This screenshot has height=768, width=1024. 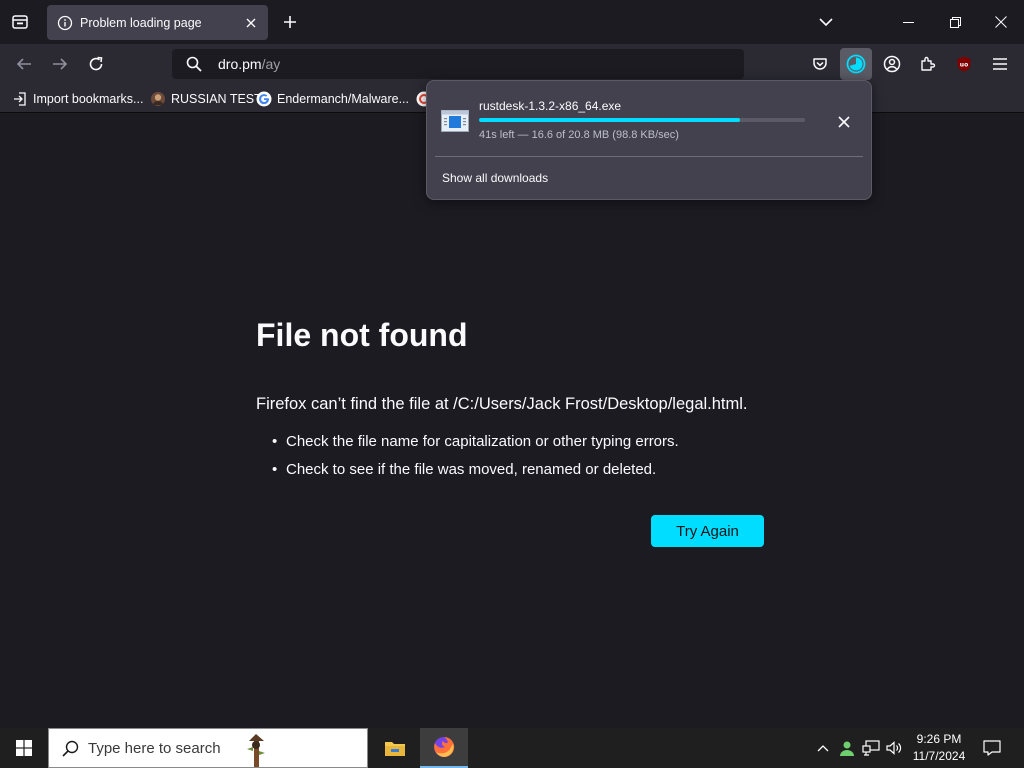 I want to click on tab-strip: Problem loading page, so click(x=512, y=22).